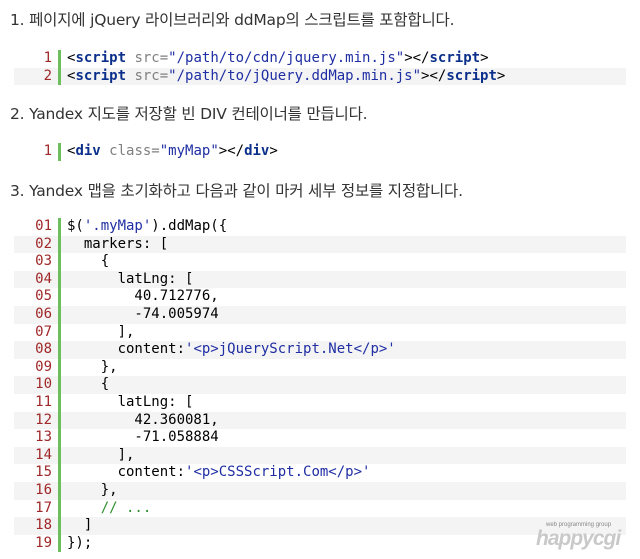 The height and width of the screenshot is (559, 640). I want to click on code-text: markers: [, so click(114, 245).